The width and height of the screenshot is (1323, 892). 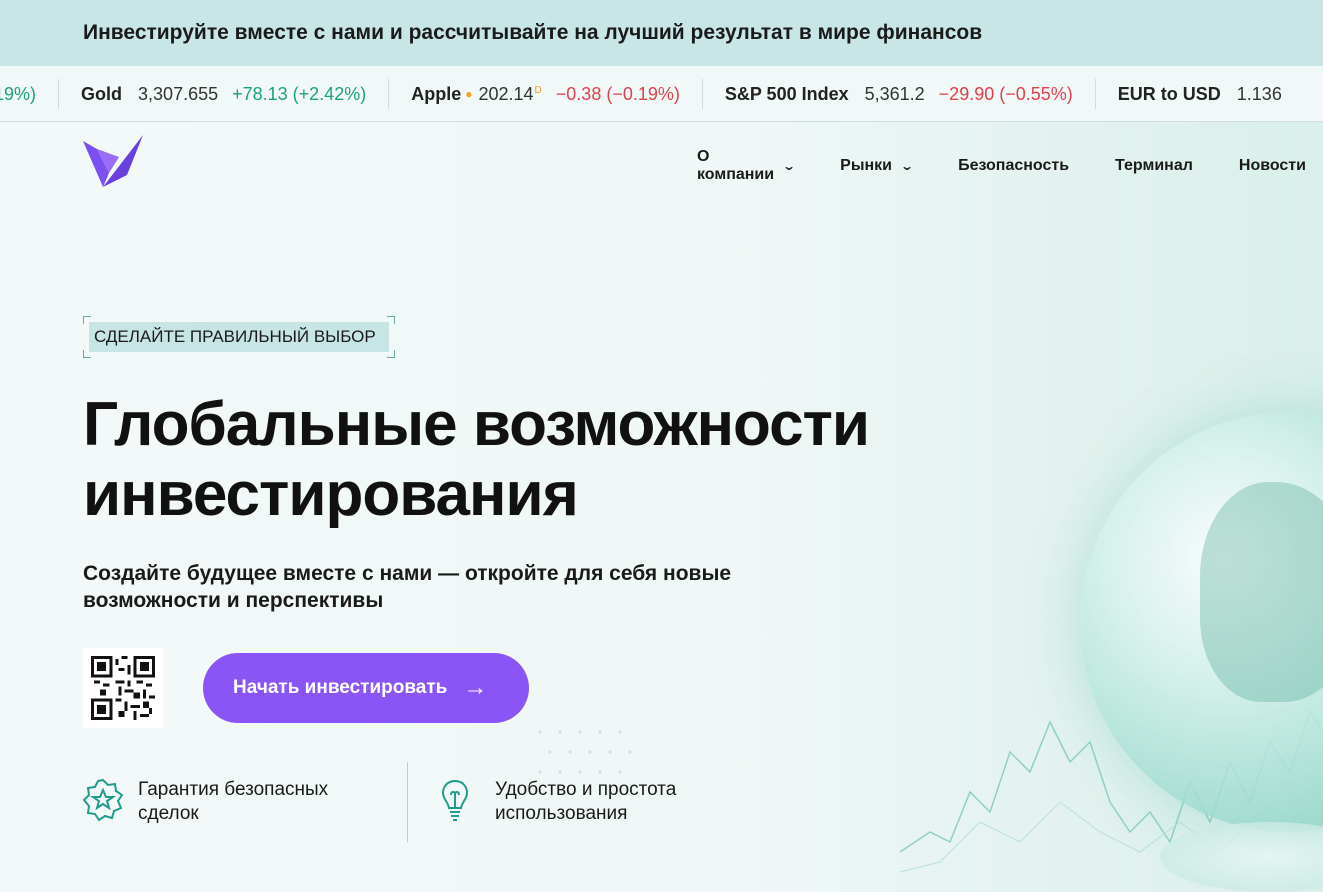 I want to click on nav-item-about: О компании ⌄, so click(x=747, y=166).